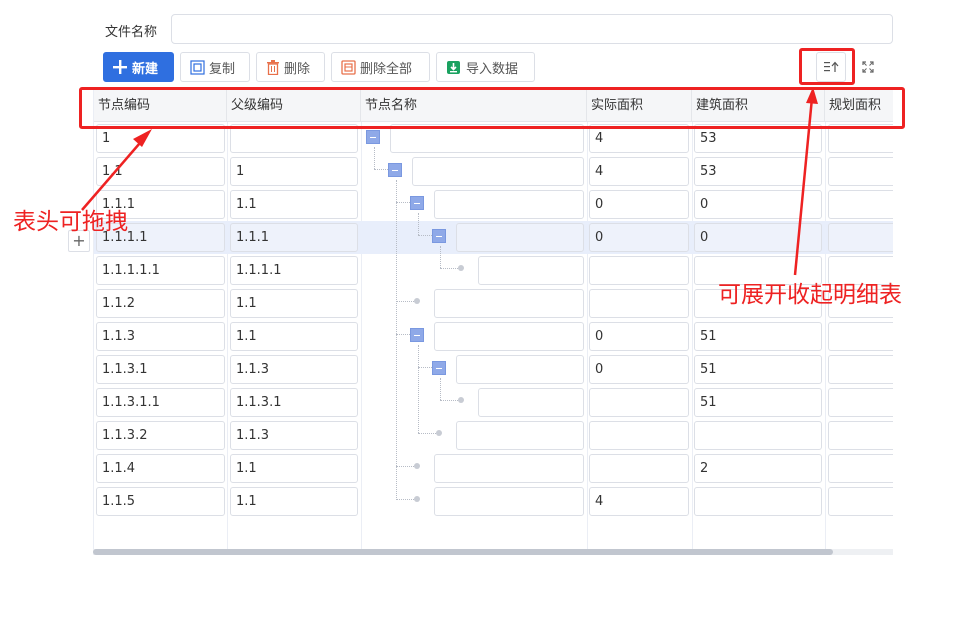 This screenshot has height=642, width=975. I want to click on new-button: 新建, so click(138, 67).